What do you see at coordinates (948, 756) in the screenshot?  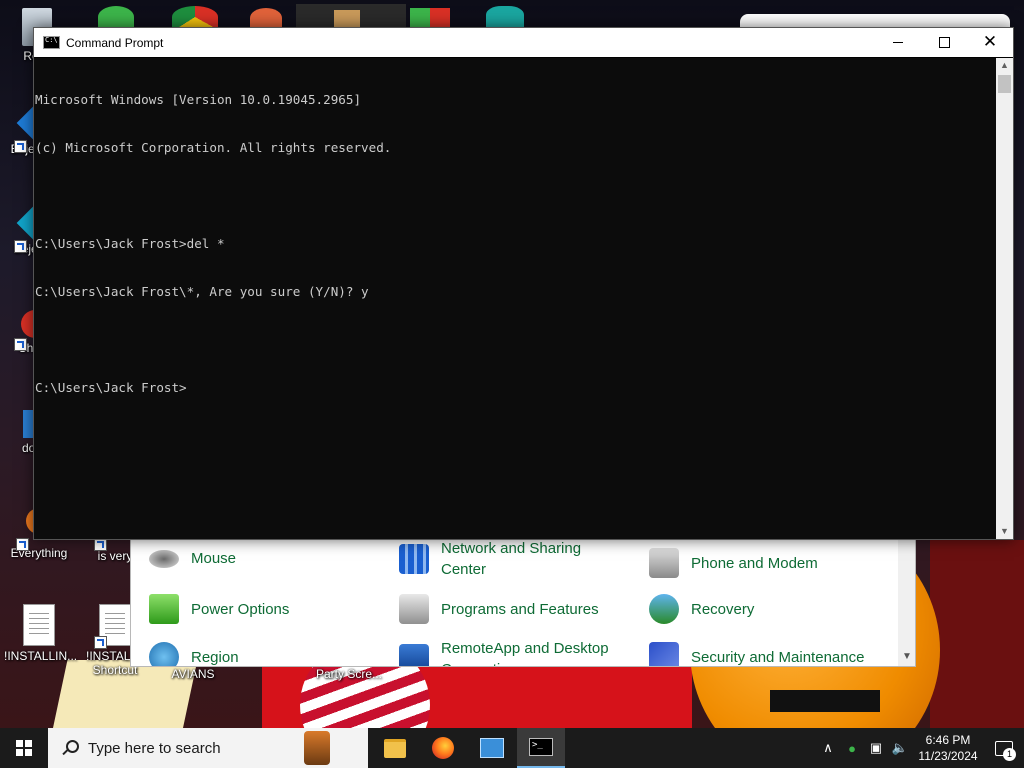 I see `clock-date: 11/23/2024` at bounding box center [948, 756].